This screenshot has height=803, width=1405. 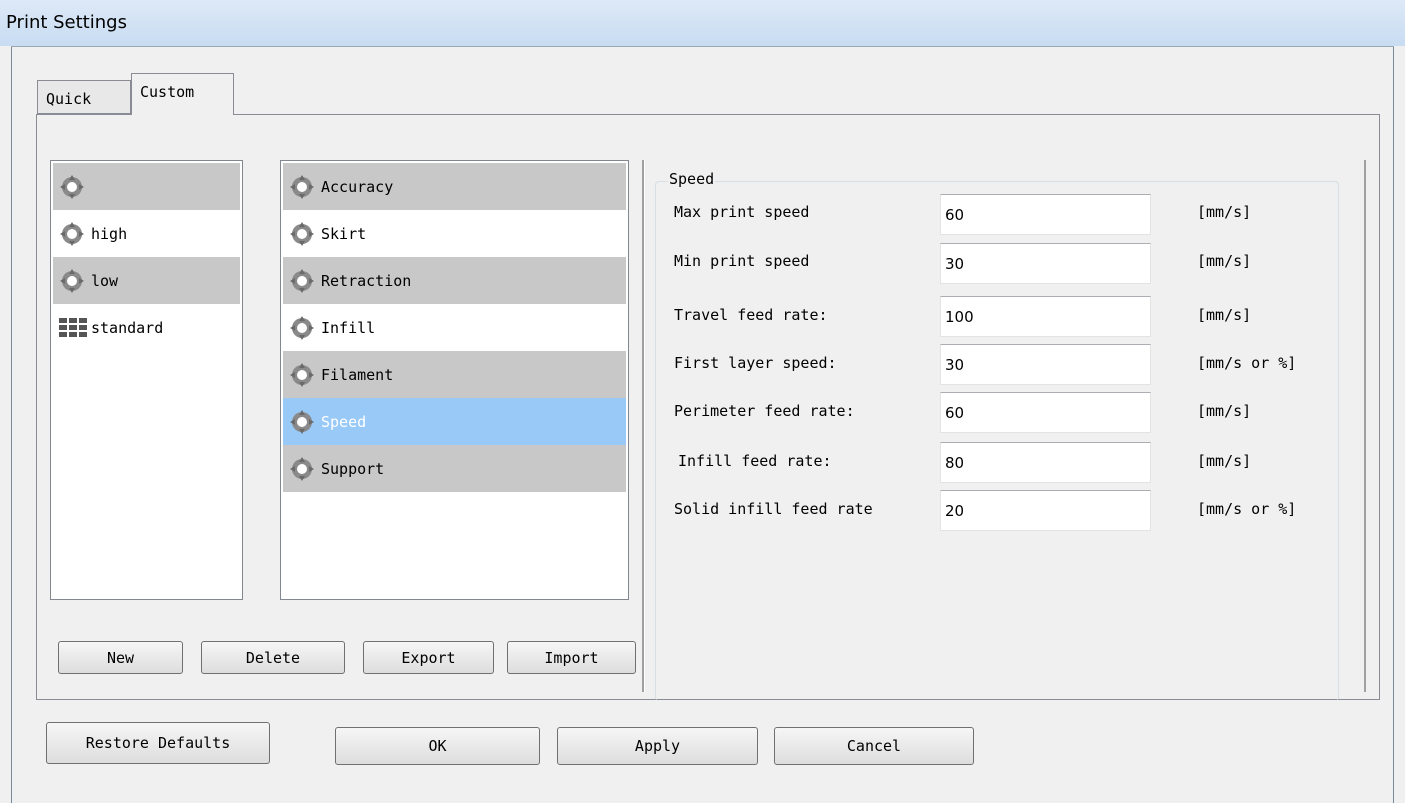 I want to click on solid-infill-feed-rate-input, so click(x=1045, y=510).